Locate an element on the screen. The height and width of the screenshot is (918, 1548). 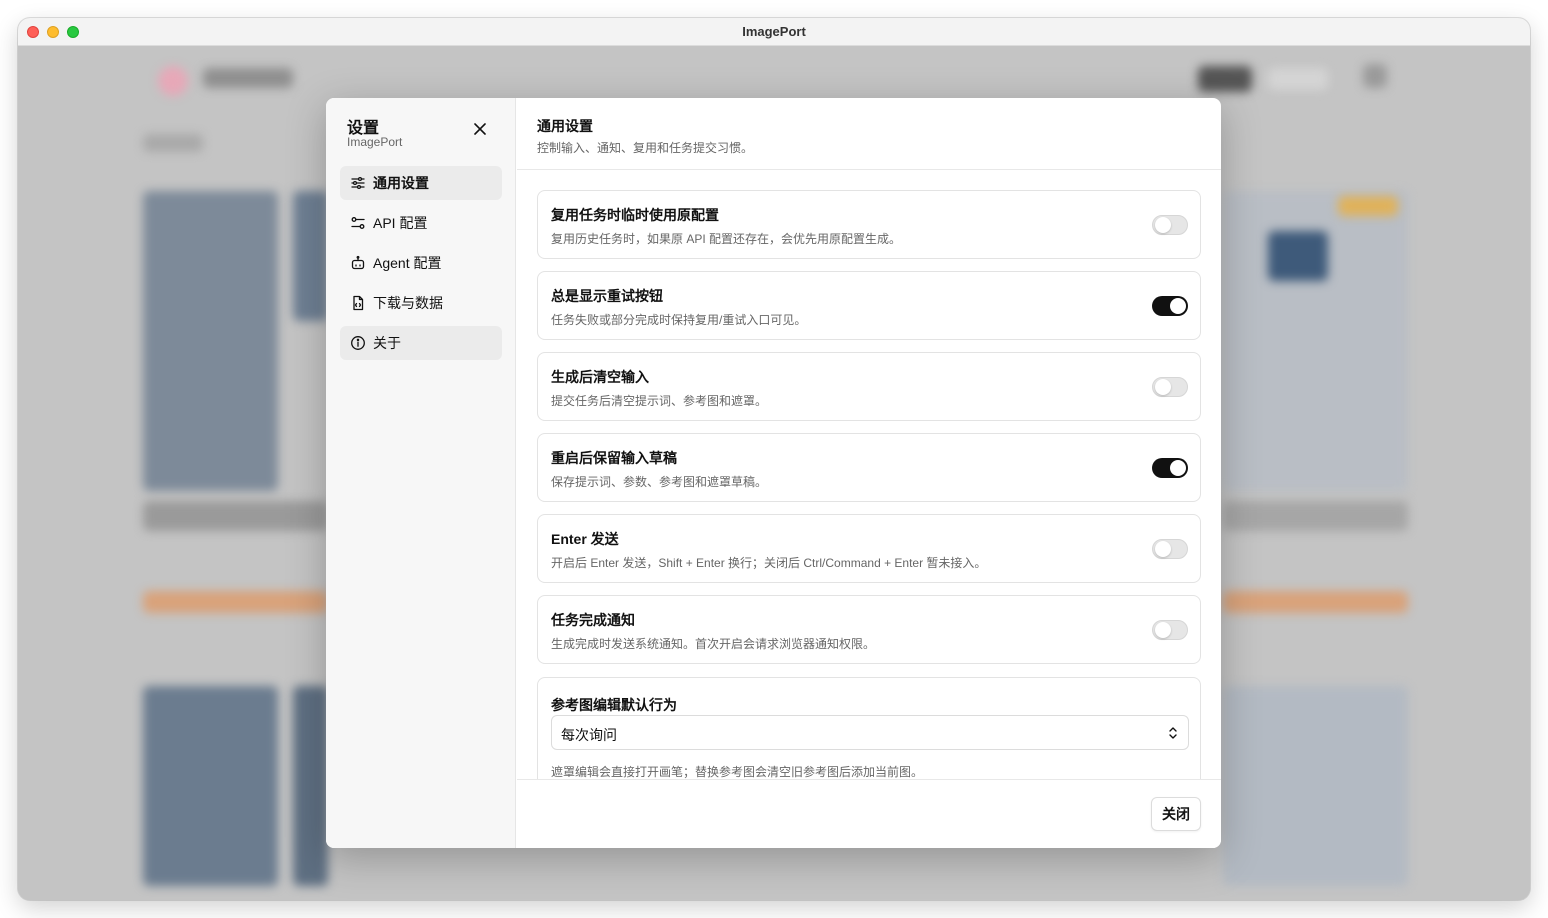
sidebar-item-label: Agent 配置 is located at coordinates (407, 263).